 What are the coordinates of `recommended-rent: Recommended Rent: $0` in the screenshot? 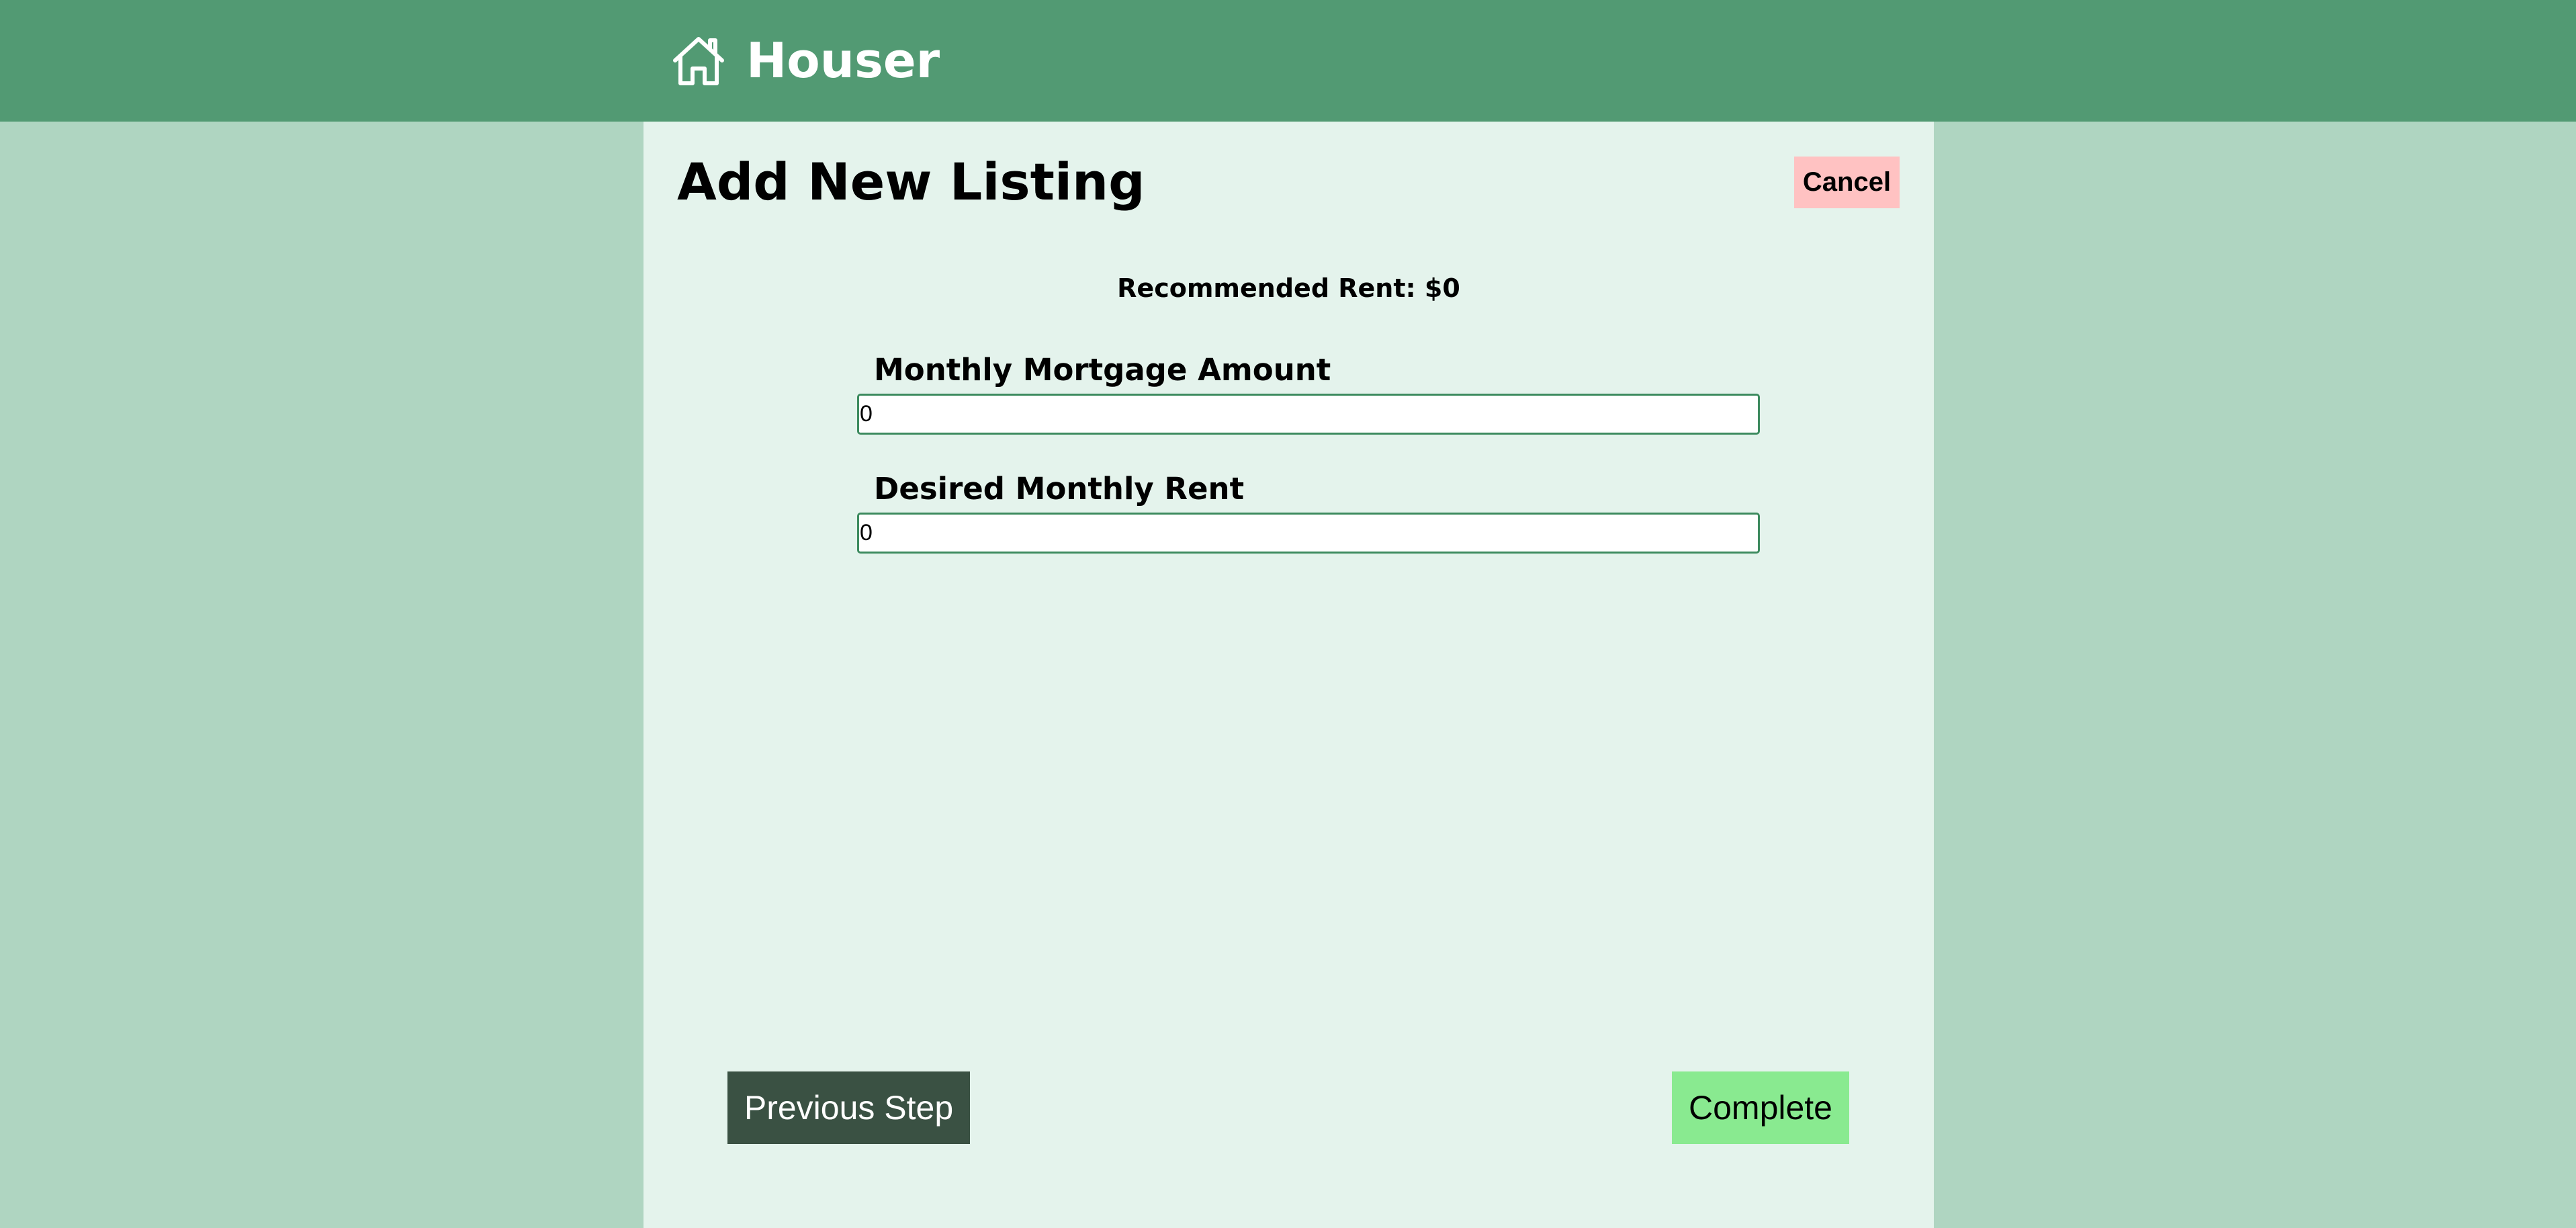 It's located at (1289, 288).